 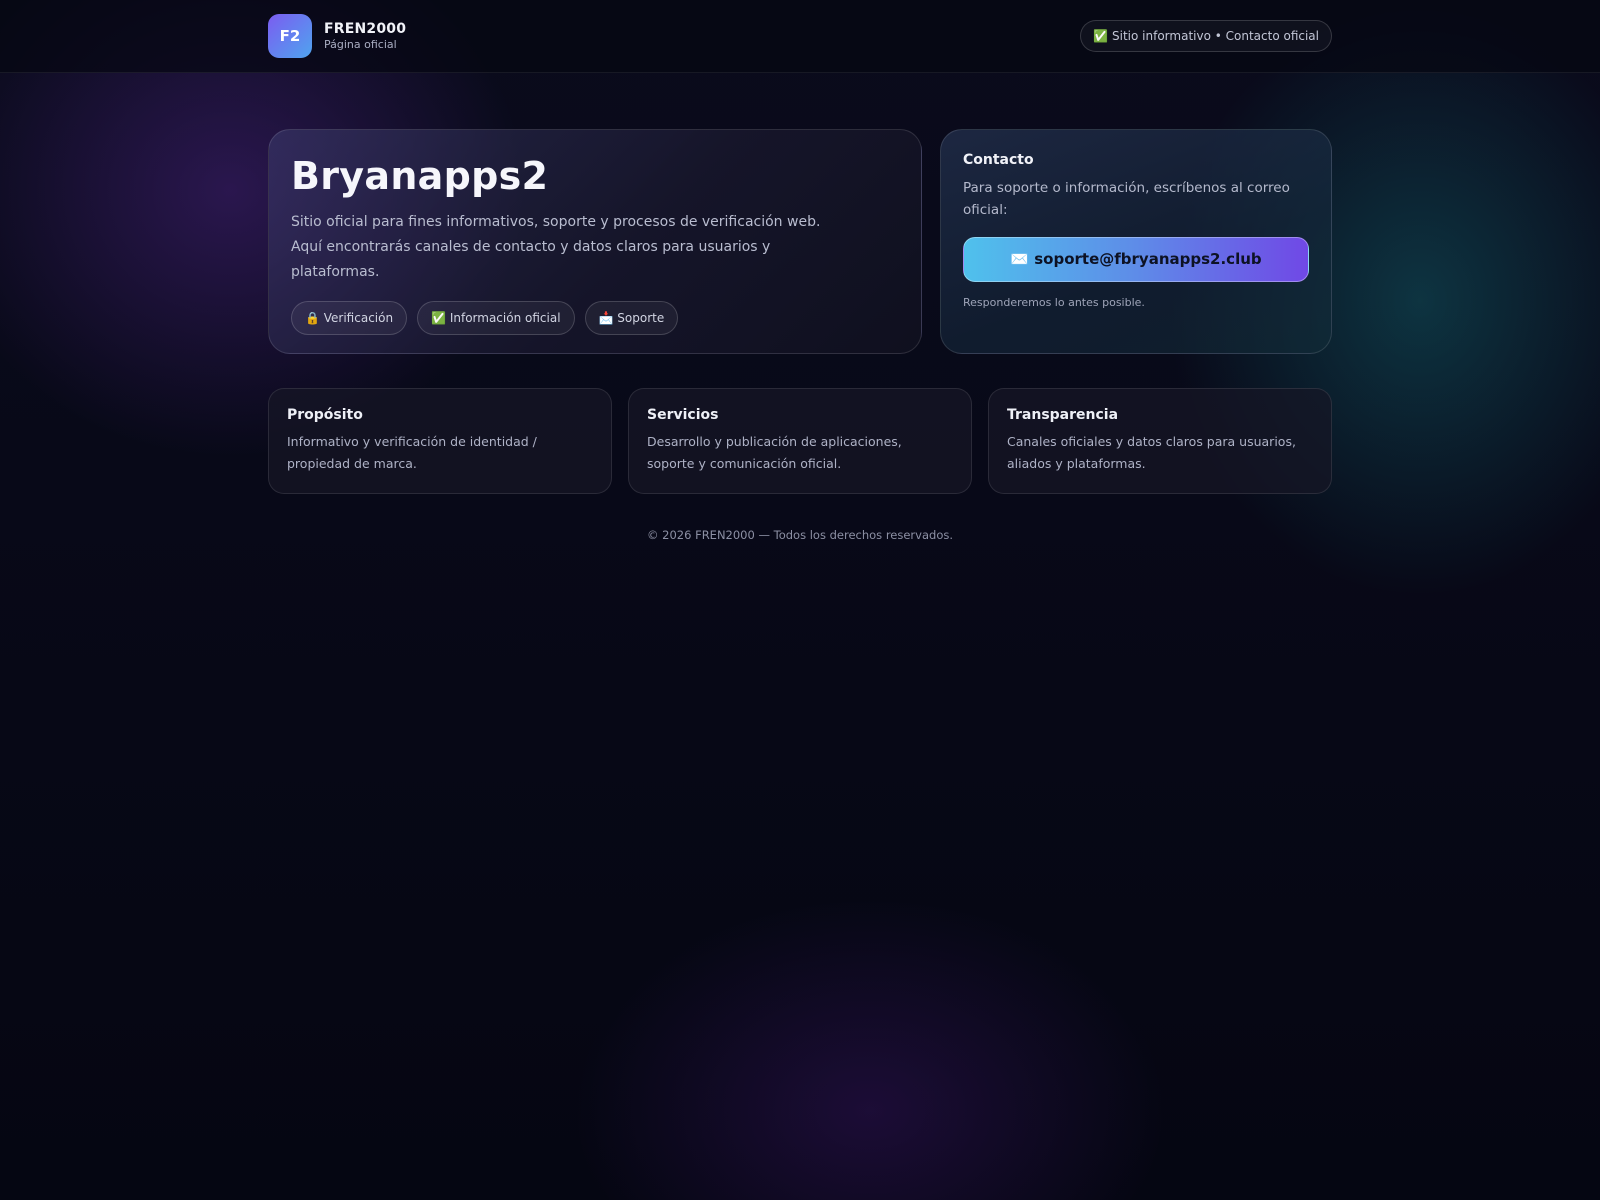 What do you see at coordinates (631, 318) in the screenshot?
I see `pill-support: 📩 Soporte` at bounding box center [631, 318].